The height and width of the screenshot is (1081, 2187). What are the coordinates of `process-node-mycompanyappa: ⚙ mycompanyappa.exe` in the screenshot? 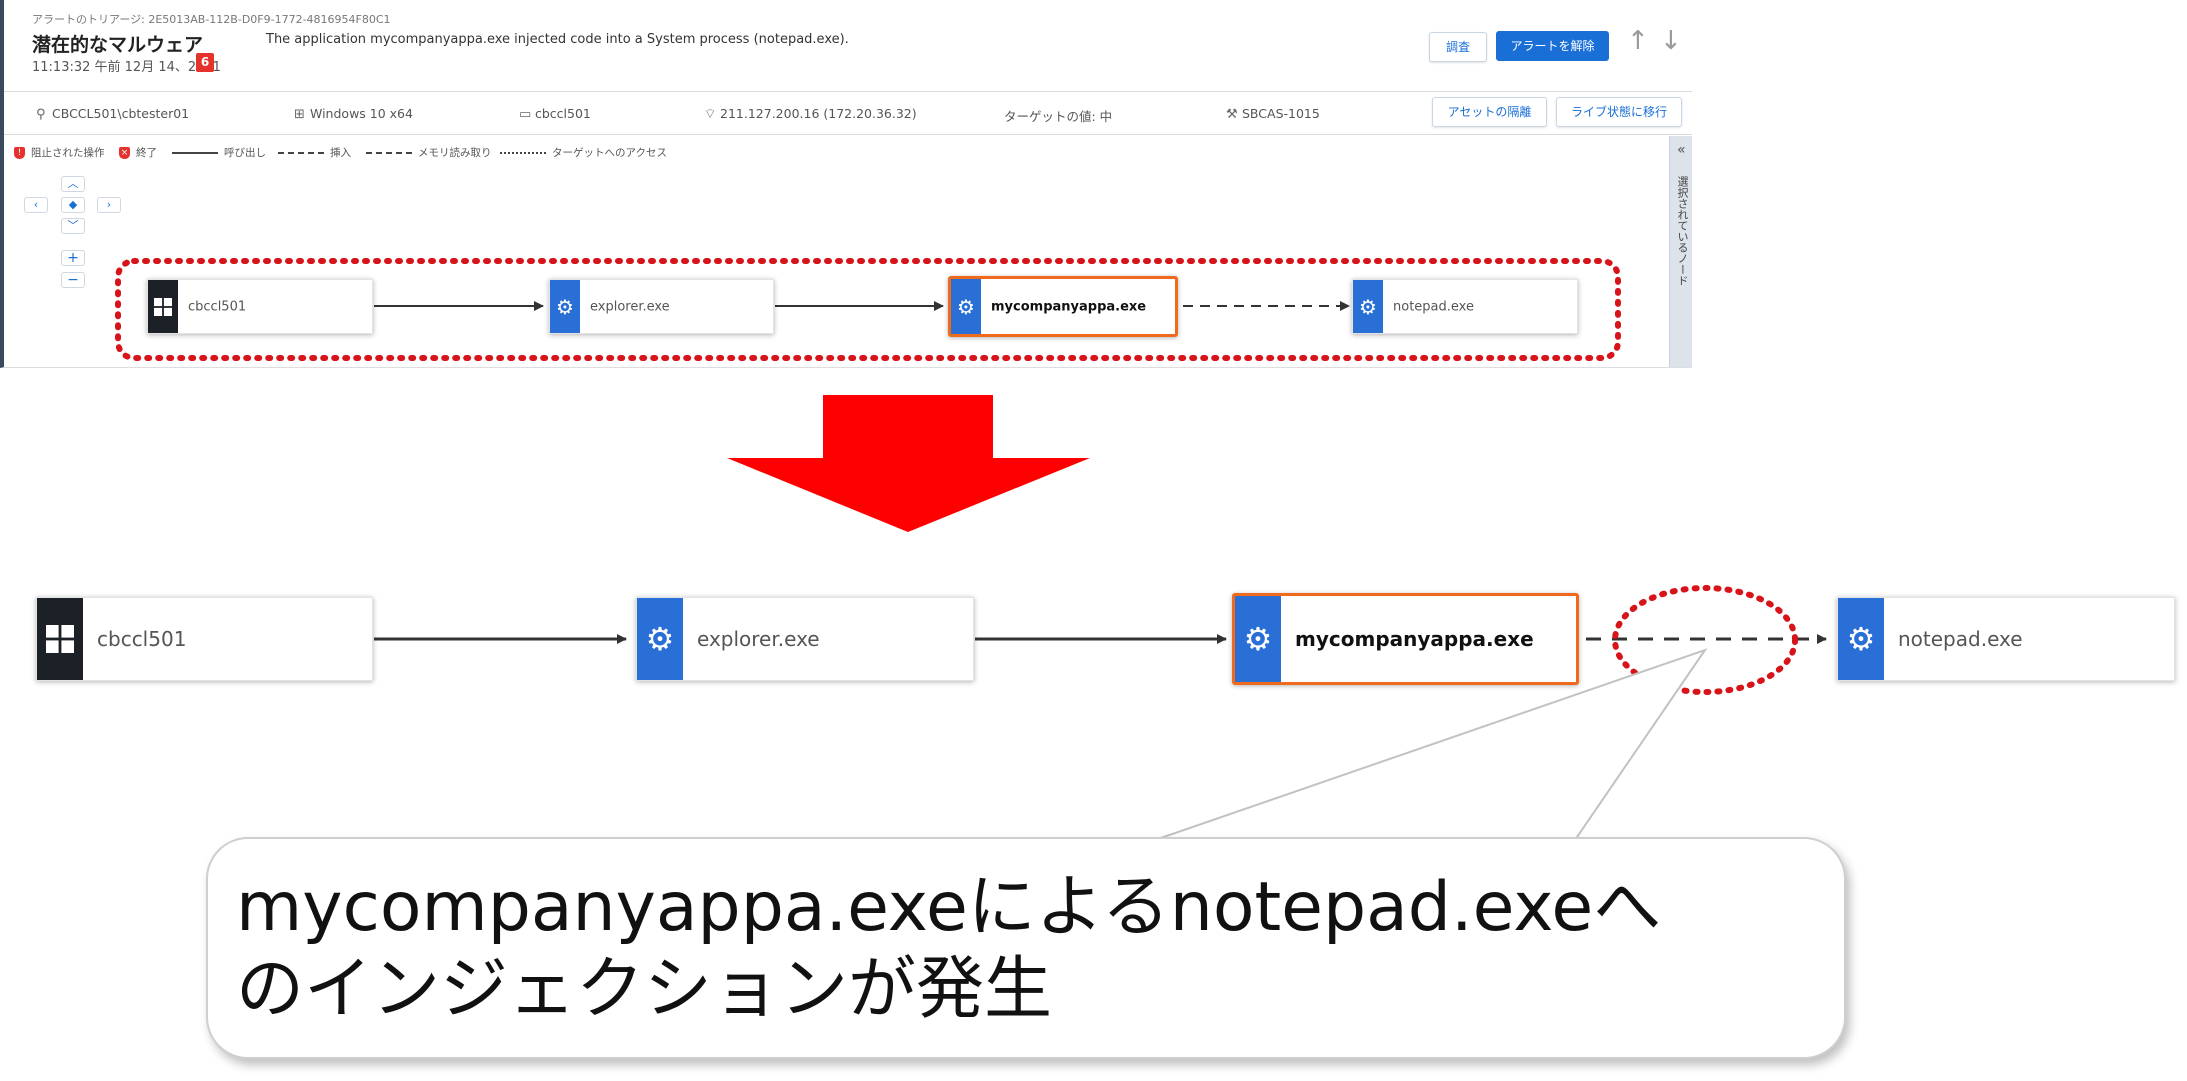 It's located at (1063, 306).